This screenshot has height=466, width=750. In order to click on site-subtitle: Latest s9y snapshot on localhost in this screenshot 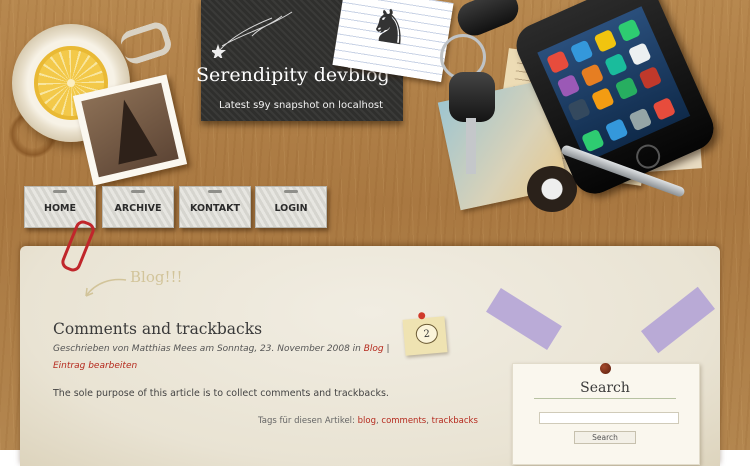, I will do `click(301, 105)`.